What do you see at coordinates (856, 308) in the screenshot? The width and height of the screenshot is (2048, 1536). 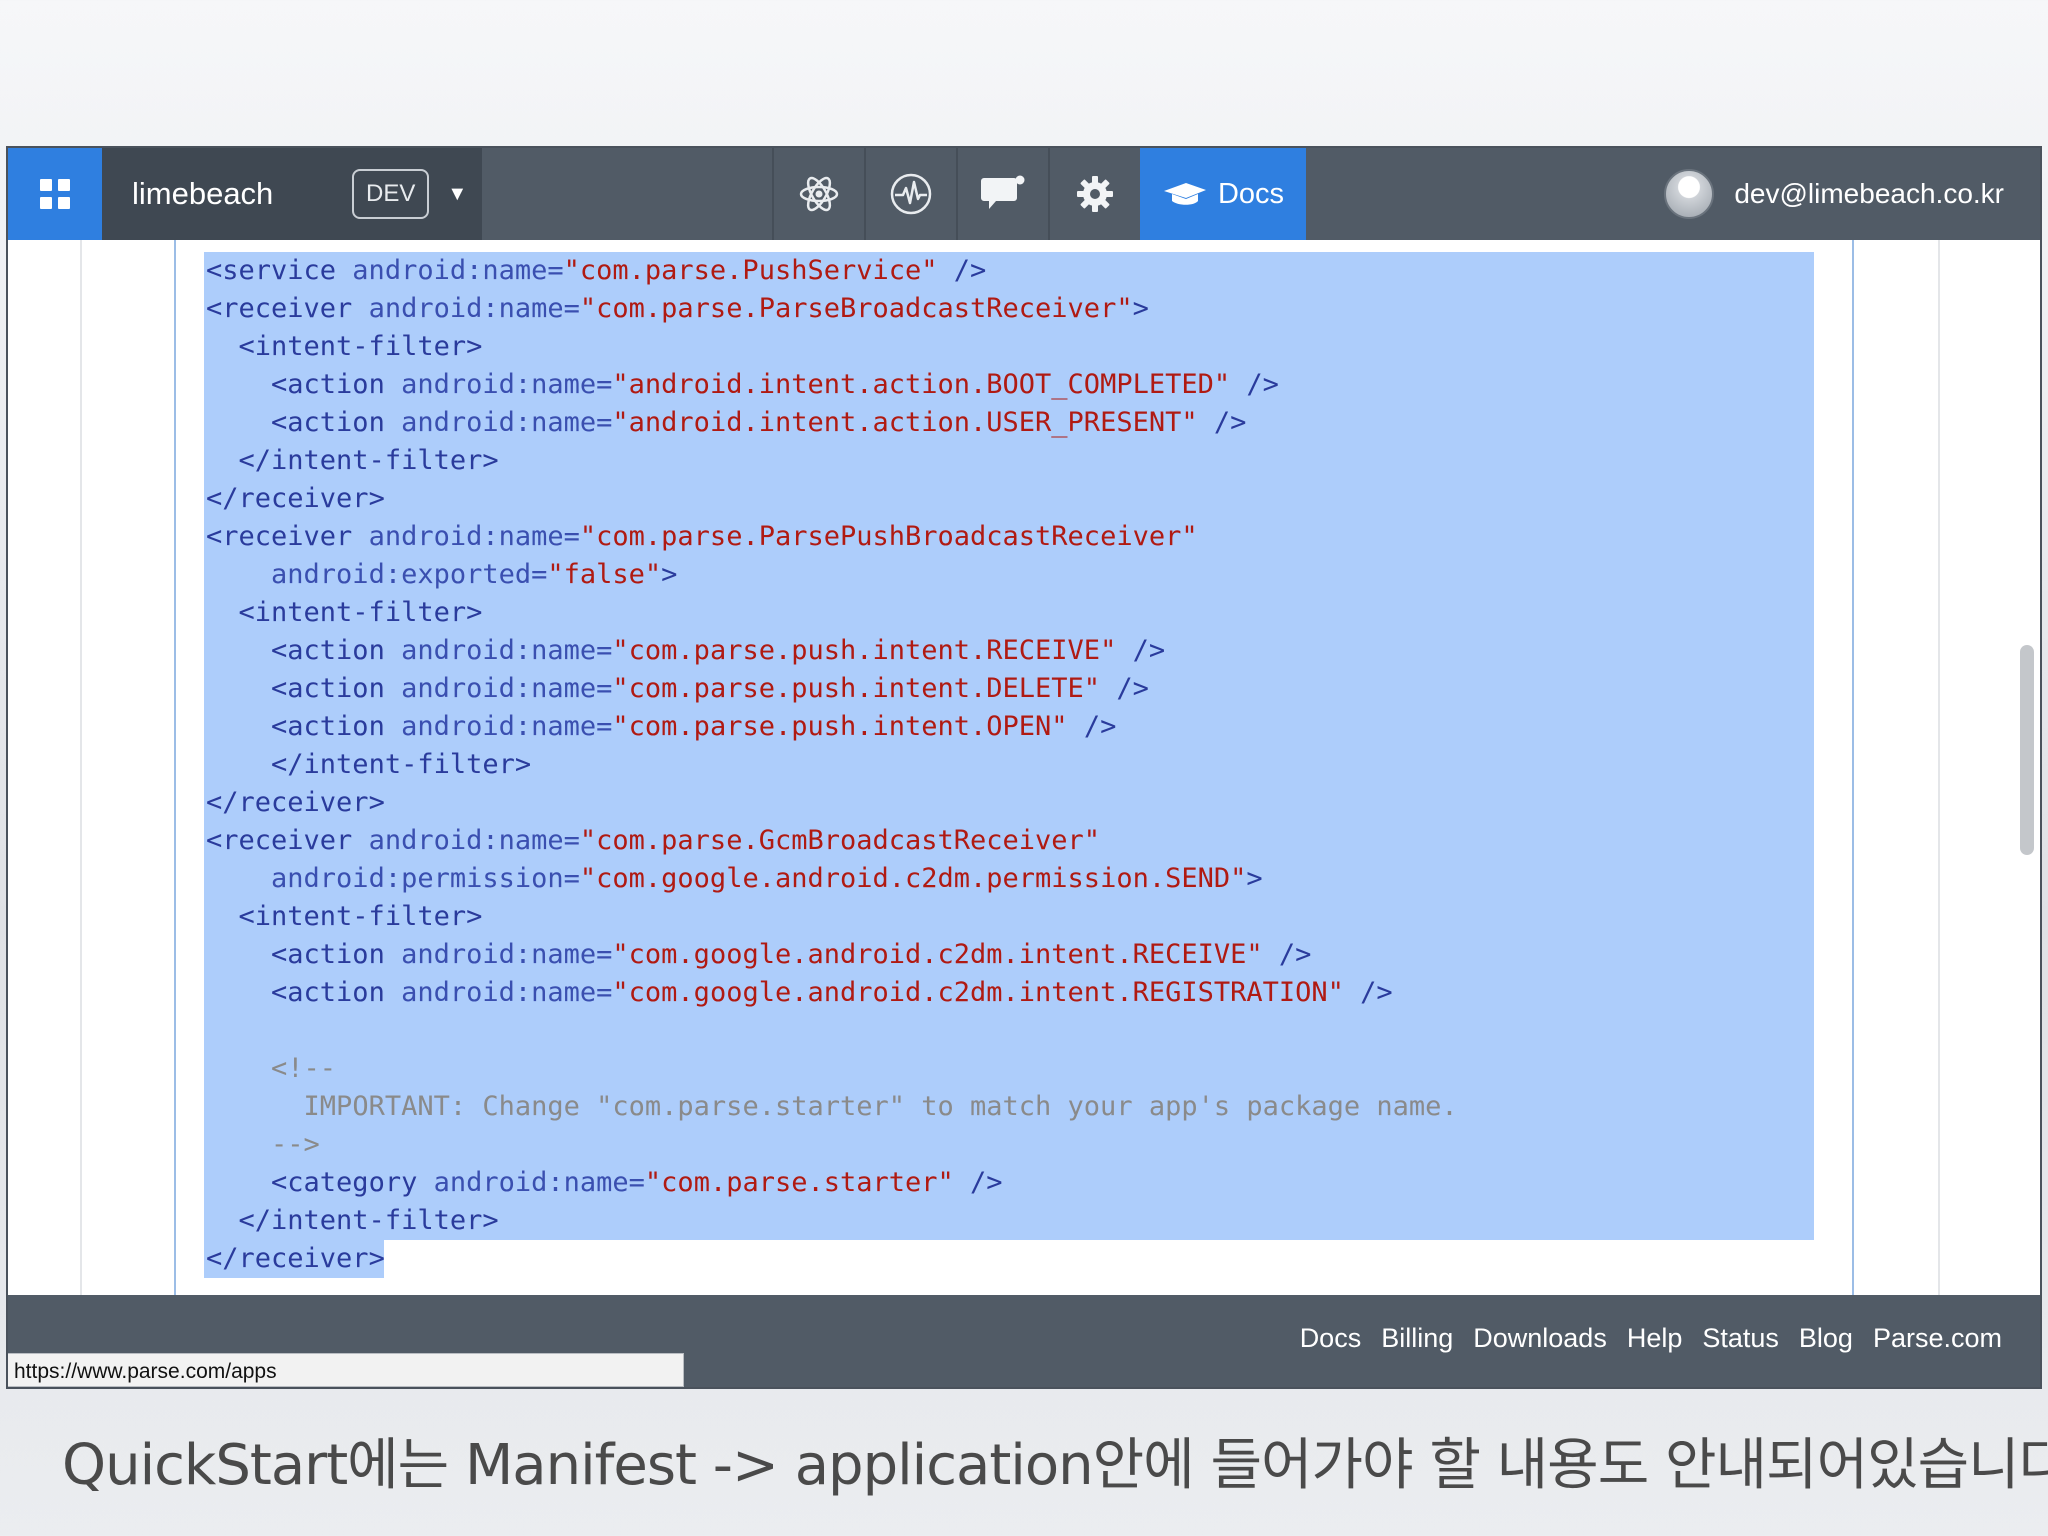 I see `code-value: "com.parse.ParseBroadcastReceiver"` at bounding box center [856, 308].